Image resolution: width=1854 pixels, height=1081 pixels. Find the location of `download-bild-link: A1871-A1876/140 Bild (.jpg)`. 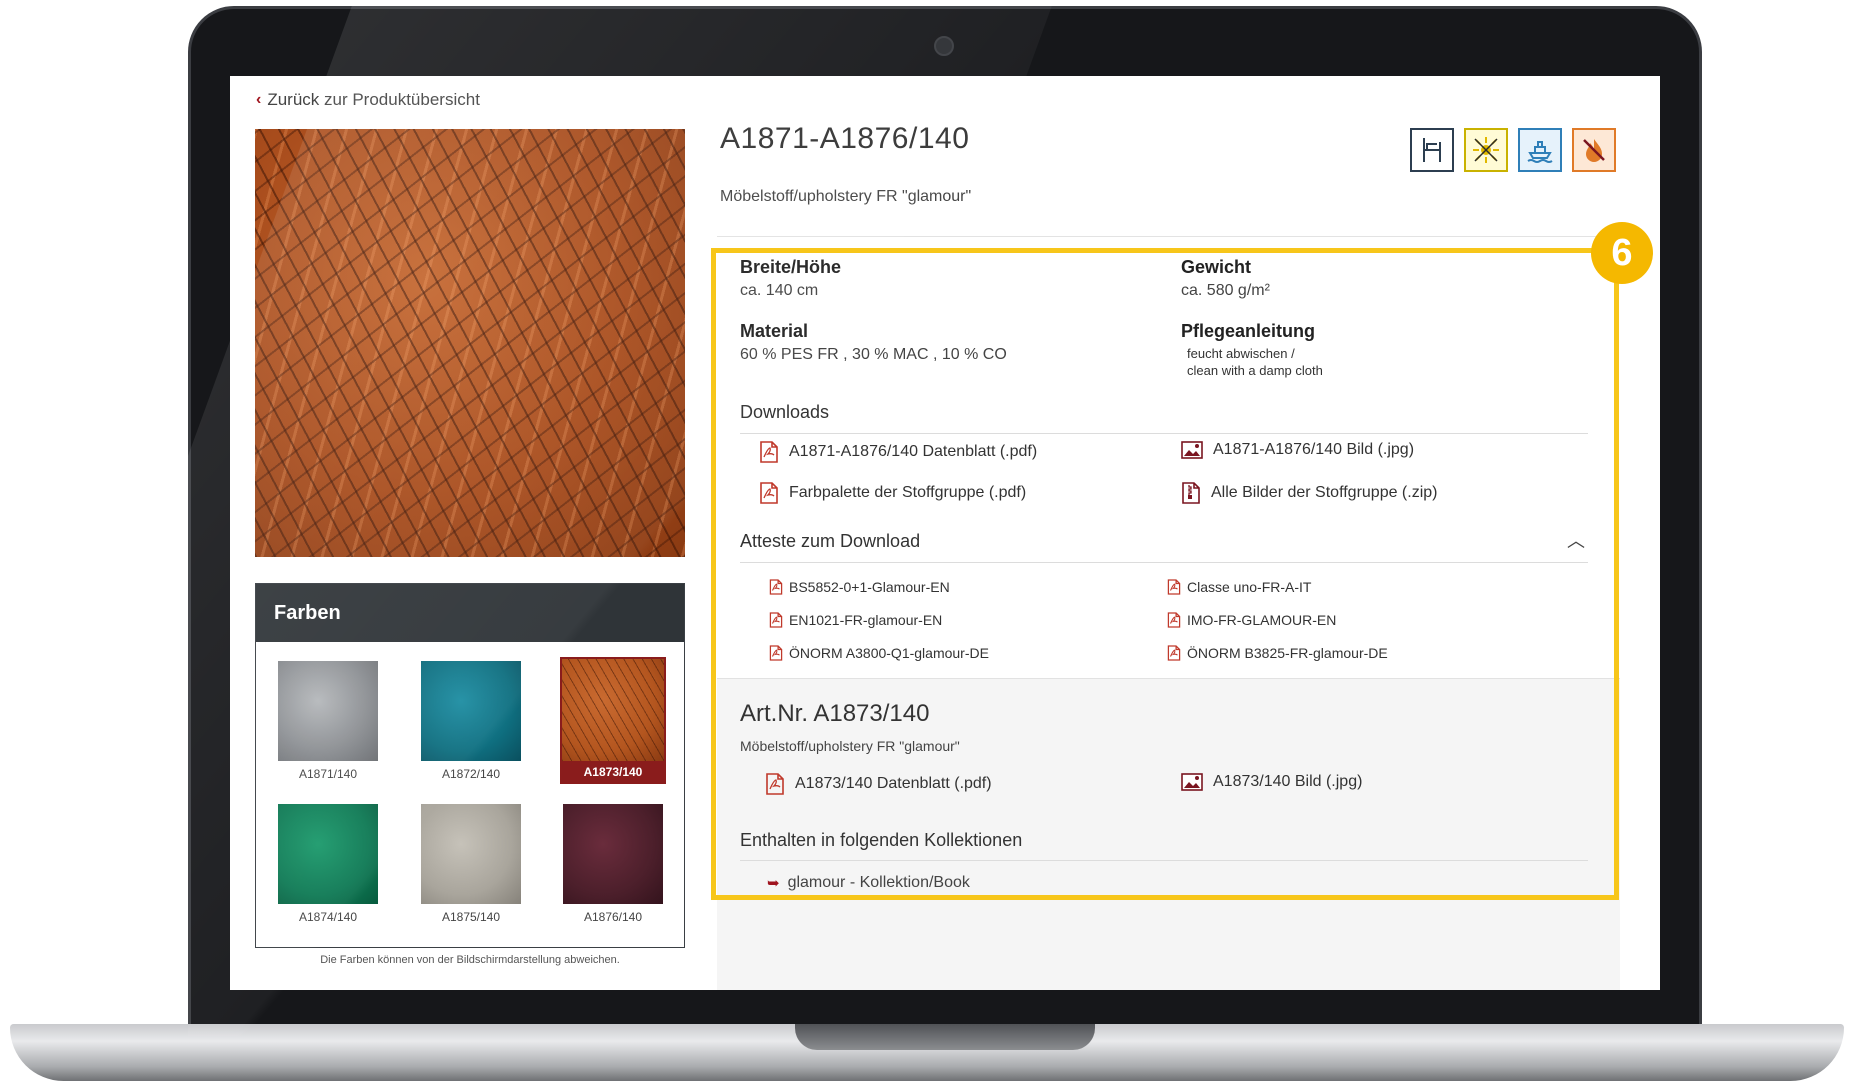

download-bild-link: A1871-A1876/140 Bild (.jpg) is located at coordinates (1297, 450).